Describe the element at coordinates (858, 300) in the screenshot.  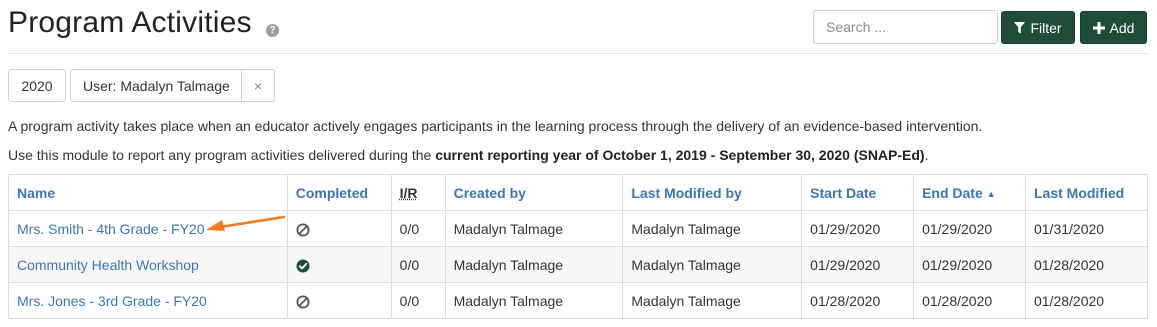
I see `cell-start-date: 01/28/2020` at that location.